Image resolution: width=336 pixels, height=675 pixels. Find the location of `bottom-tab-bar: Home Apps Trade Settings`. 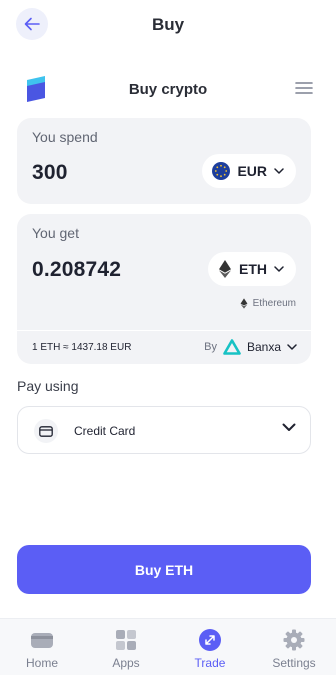

bottom-tab-bar: Home Apps Trade Settings is located at coordinates (168, 646).